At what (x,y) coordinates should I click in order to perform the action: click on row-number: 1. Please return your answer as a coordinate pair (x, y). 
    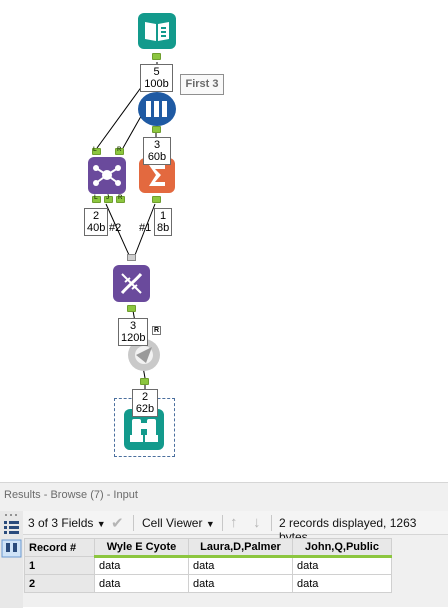
    Looking at the image, I should click on (59, 565).